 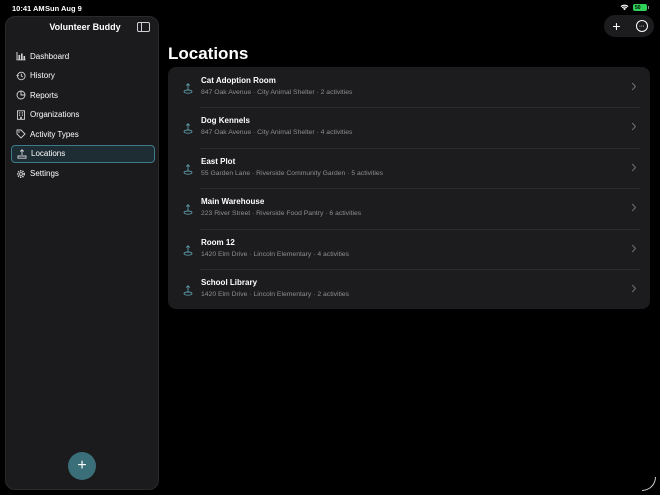 What do you see at coordinates (21, 115) in the screenshot?
I see `building-icon` at bounding box center [21, 115].